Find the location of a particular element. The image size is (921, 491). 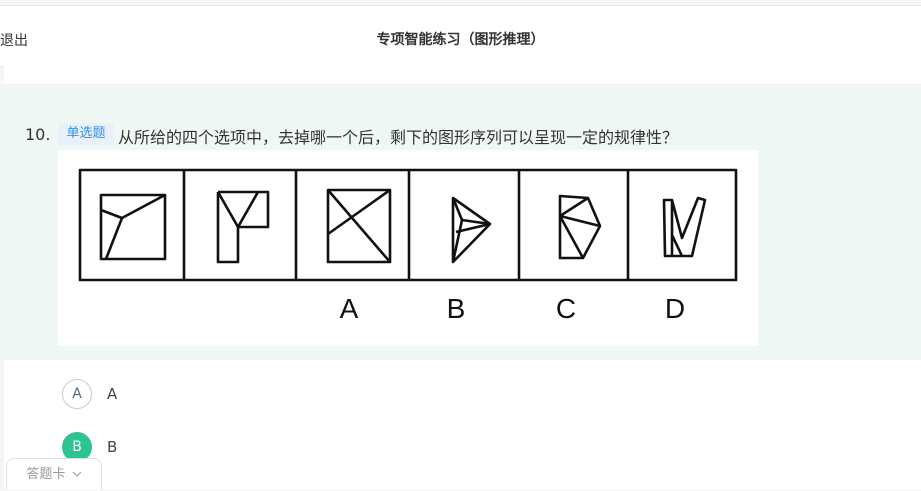

answer-sheet-button: 答题卡 is located at coordinates (54, 474).